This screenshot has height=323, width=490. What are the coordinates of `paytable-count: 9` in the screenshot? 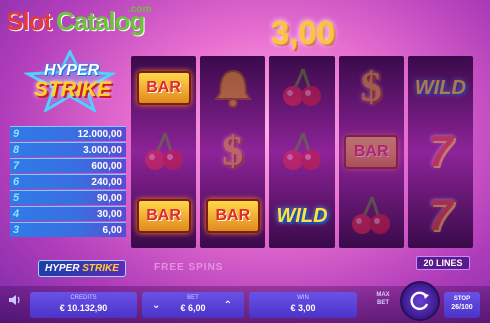 It's located at (16, 134).